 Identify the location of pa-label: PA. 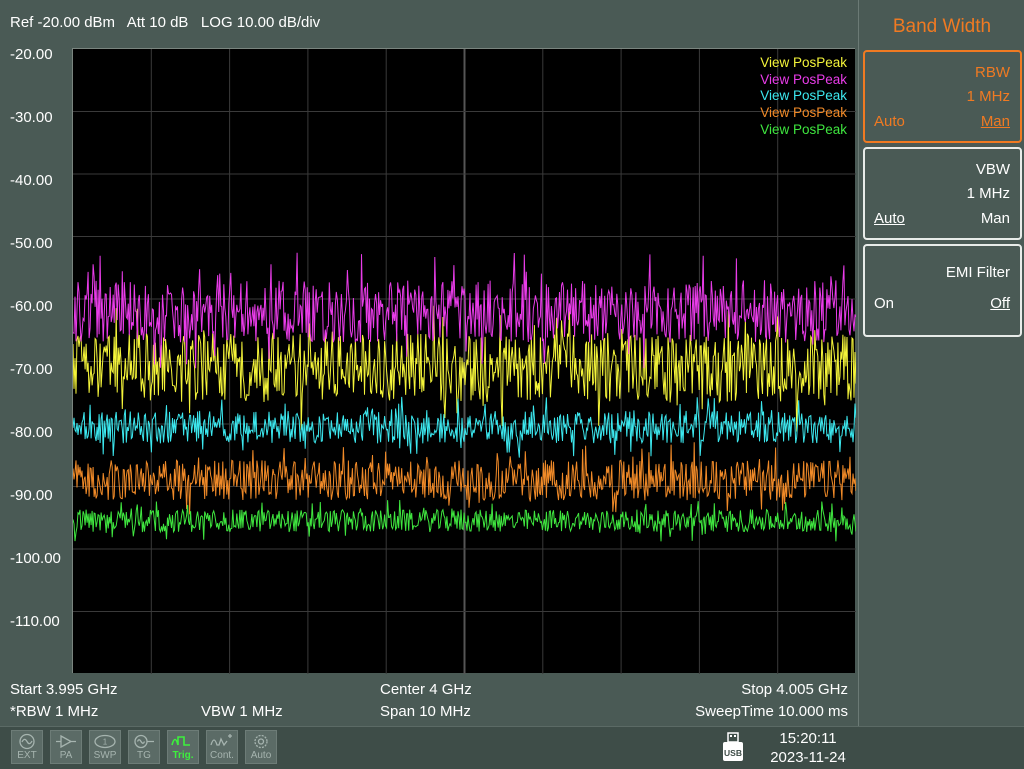
(66, 755).